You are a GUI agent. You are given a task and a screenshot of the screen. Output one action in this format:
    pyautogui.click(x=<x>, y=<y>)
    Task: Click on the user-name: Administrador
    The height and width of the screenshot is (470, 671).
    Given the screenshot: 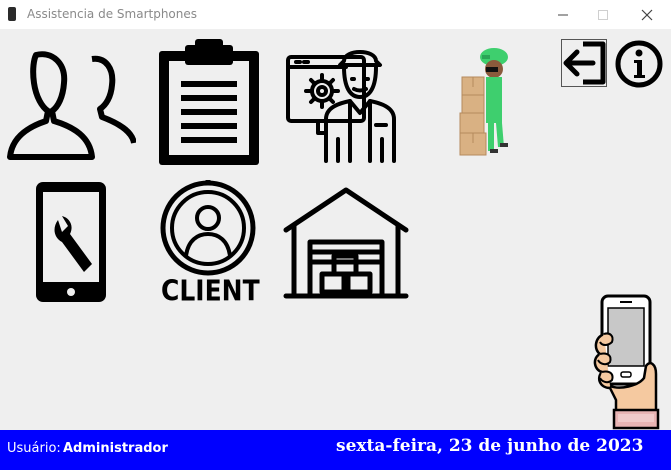 What is the action you would take?
    pyautogui.click(x=115, y=448)
    